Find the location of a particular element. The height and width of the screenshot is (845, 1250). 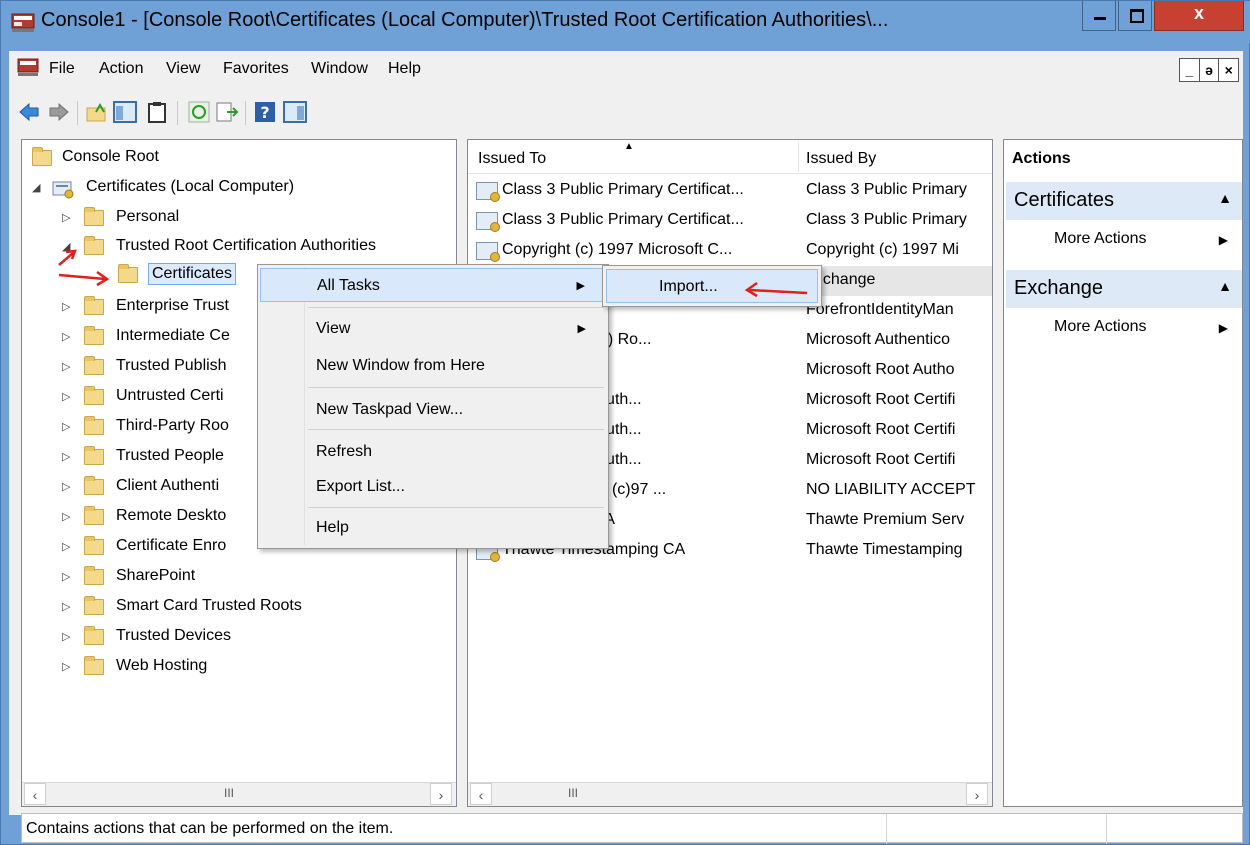

menu-item-new-window: New Window from Here is located at coordinates (433, 366).